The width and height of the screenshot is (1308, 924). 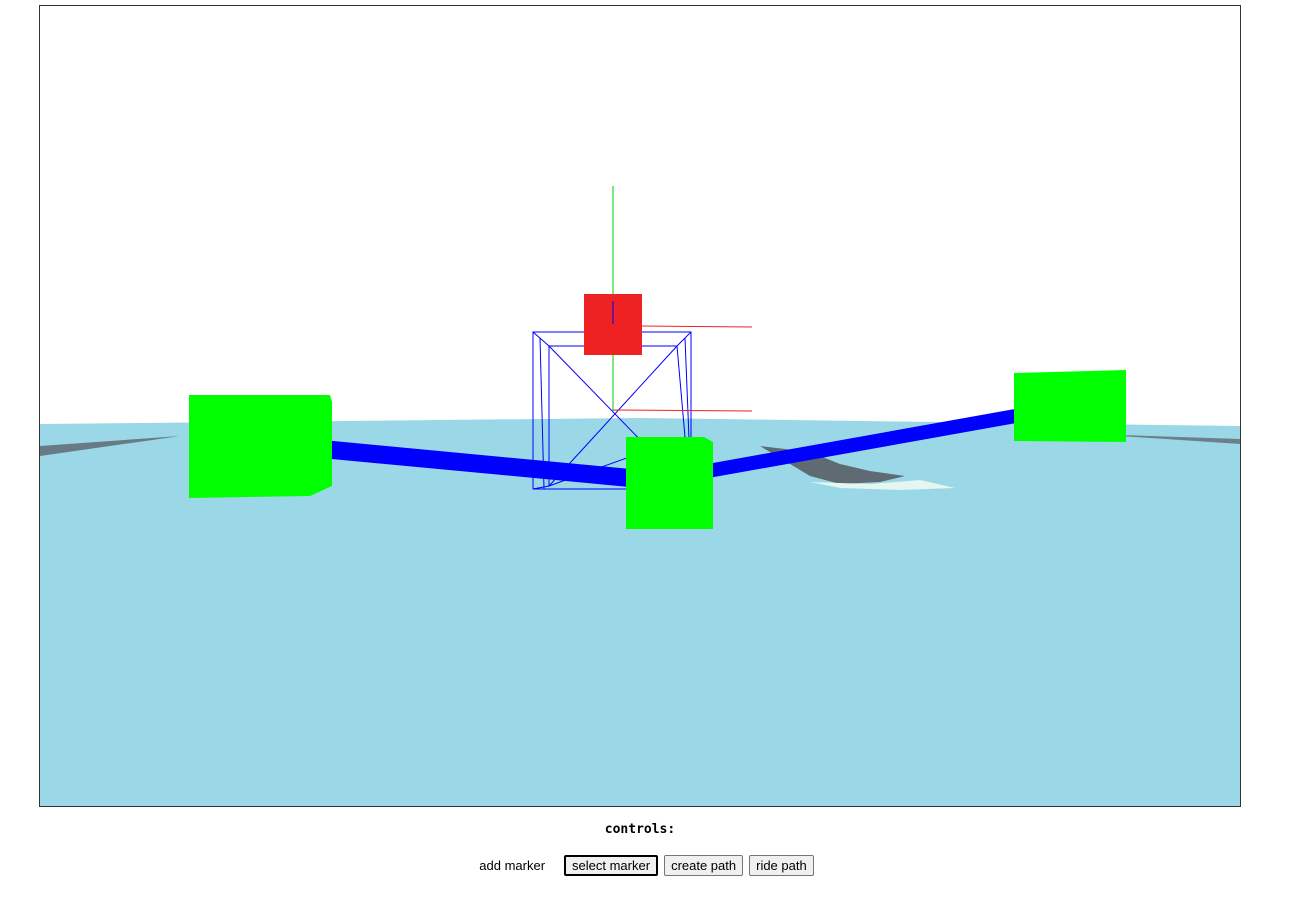 What do you see at coordinates (611, 865) in the screenshot?
I see `select-marker-button: select marker` at bounding box center [611, 865].